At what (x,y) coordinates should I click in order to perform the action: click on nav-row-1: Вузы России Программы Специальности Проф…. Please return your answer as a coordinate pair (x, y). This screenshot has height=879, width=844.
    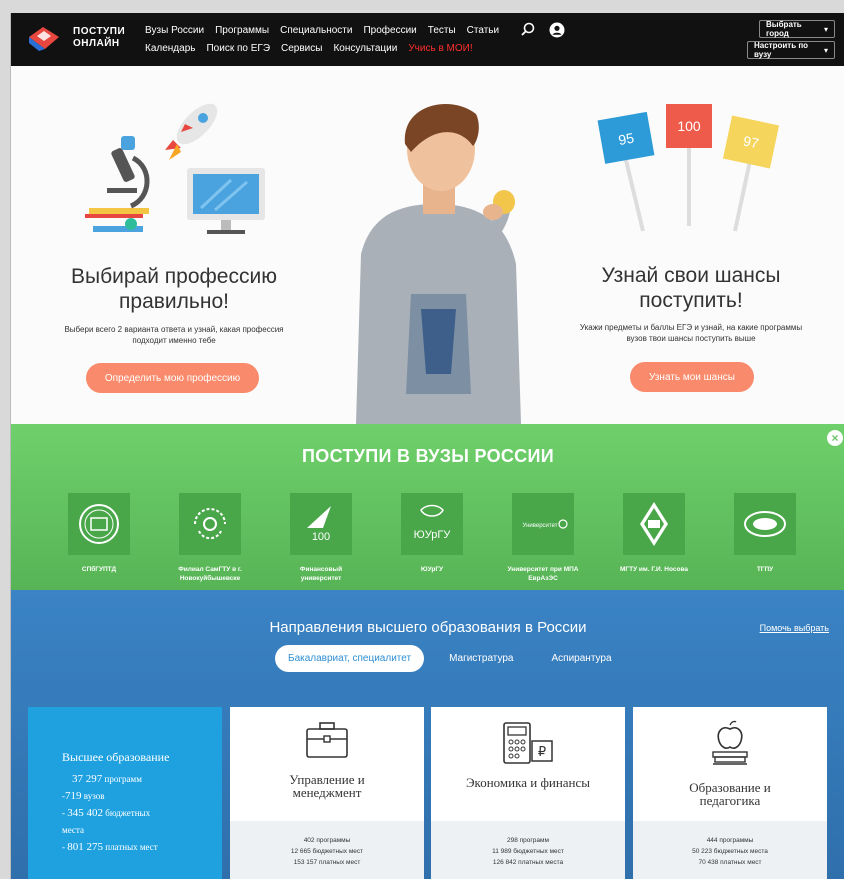
    Looking at the image, I should click on (322, 31).